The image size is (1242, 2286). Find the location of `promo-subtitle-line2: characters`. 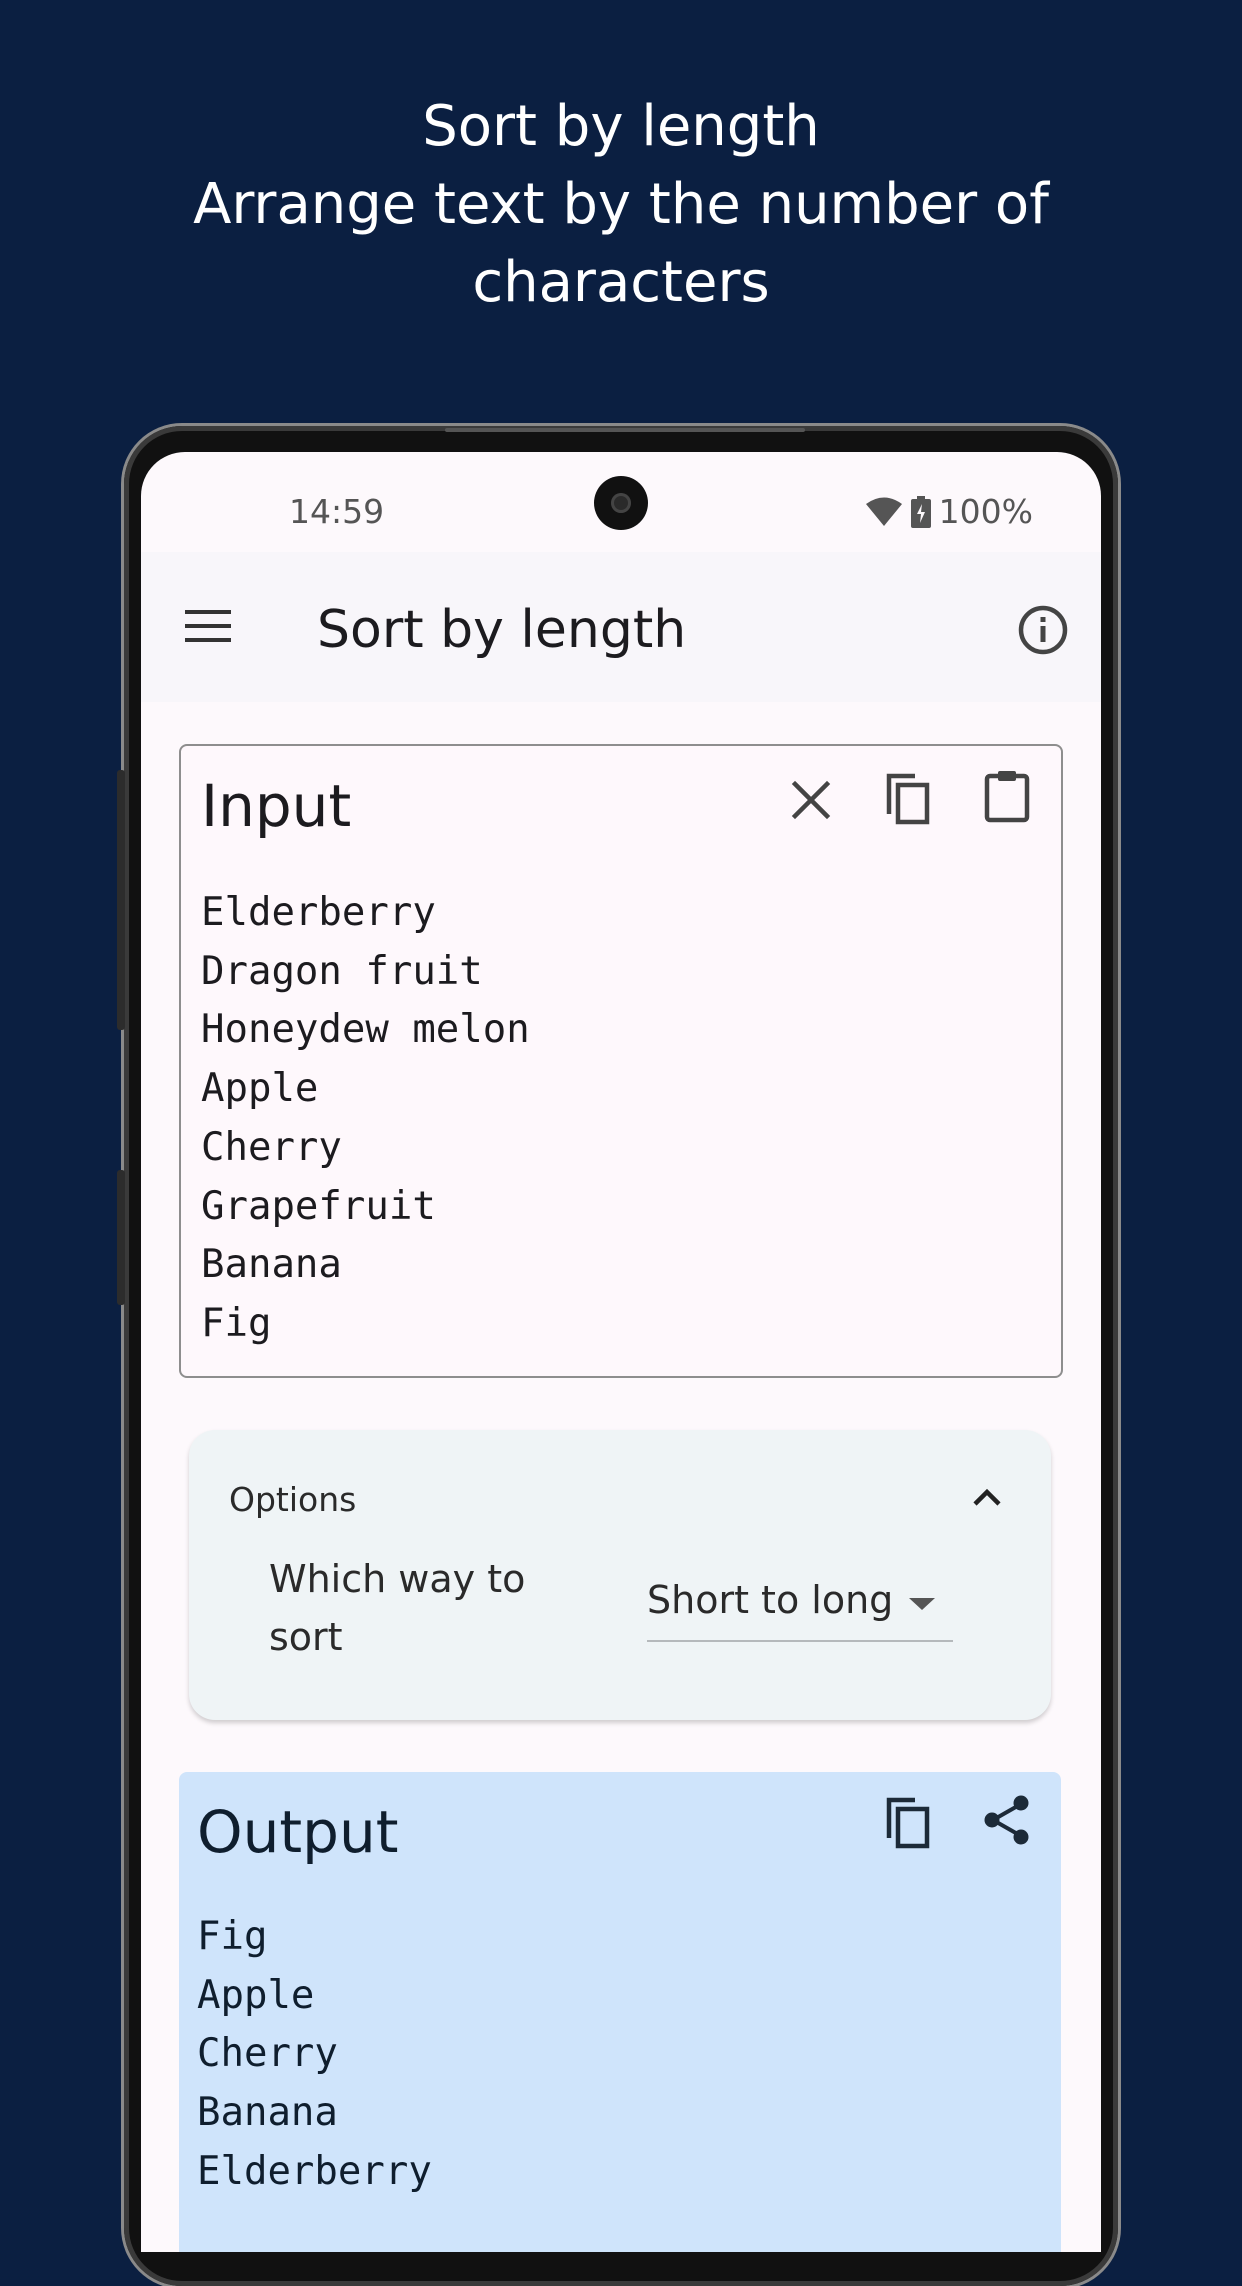

promo-subtitle-line2: characters is located at coordinates (621, 282).